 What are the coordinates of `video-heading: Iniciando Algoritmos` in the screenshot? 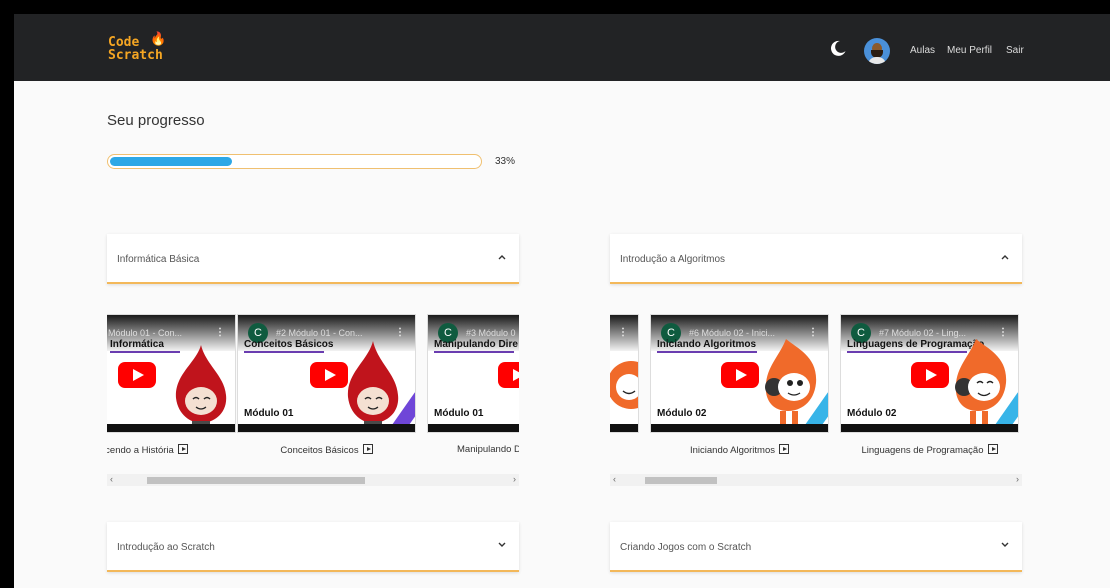 It's located at (707, 344).